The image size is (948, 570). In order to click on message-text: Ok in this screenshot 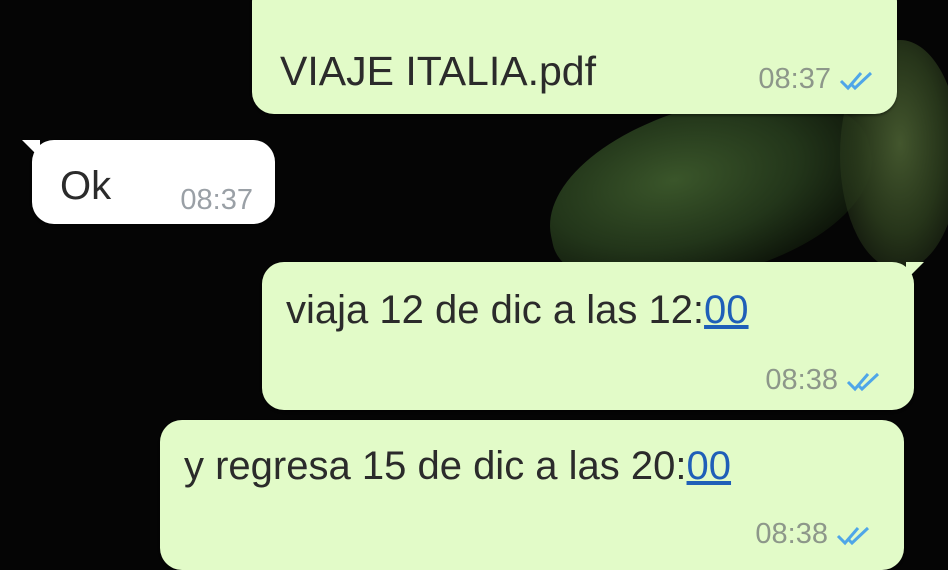, I will do `click(86, 186)`.